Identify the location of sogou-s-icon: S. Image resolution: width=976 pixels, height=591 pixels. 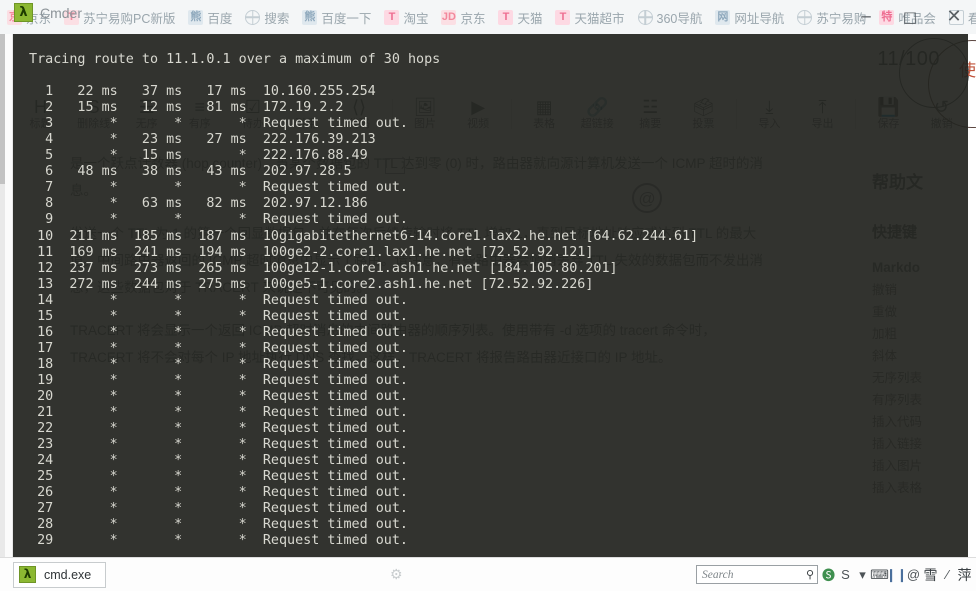
(845, 575).